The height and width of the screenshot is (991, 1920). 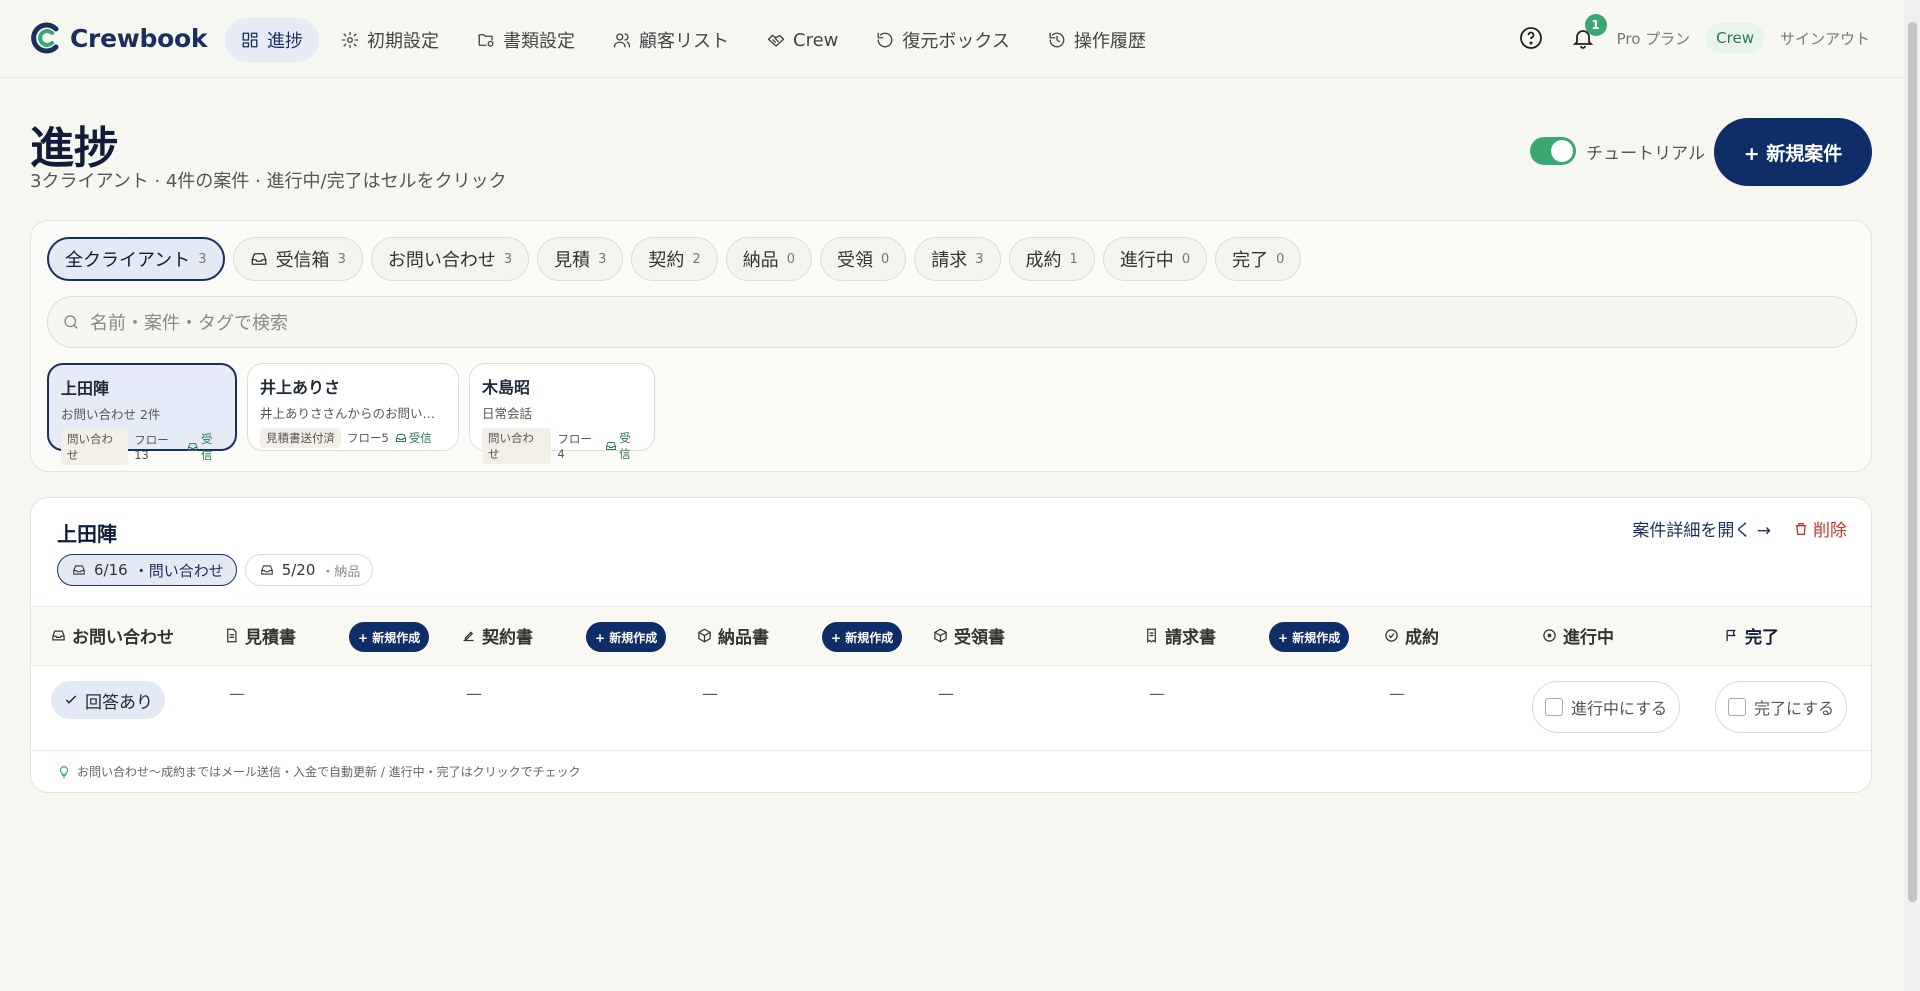 I want to click on nav-item-customer-list: 顧客リスト, so click(x=671, y=40).